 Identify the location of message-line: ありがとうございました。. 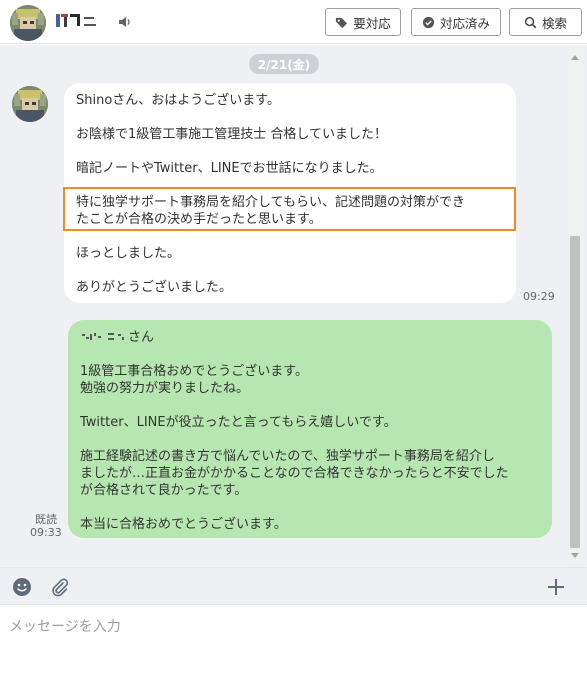
(154, 287).